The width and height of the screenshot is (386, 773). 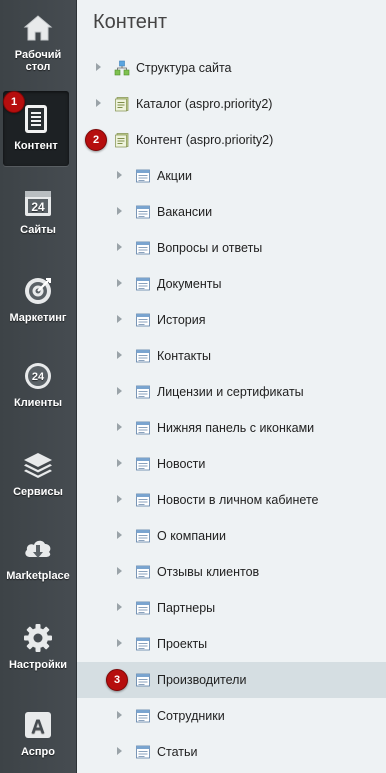 What do you see at coordinates (38, 230) in the screenshot?
I see `sidebar-item-label: Сайты` at bounding box center [38, 230].